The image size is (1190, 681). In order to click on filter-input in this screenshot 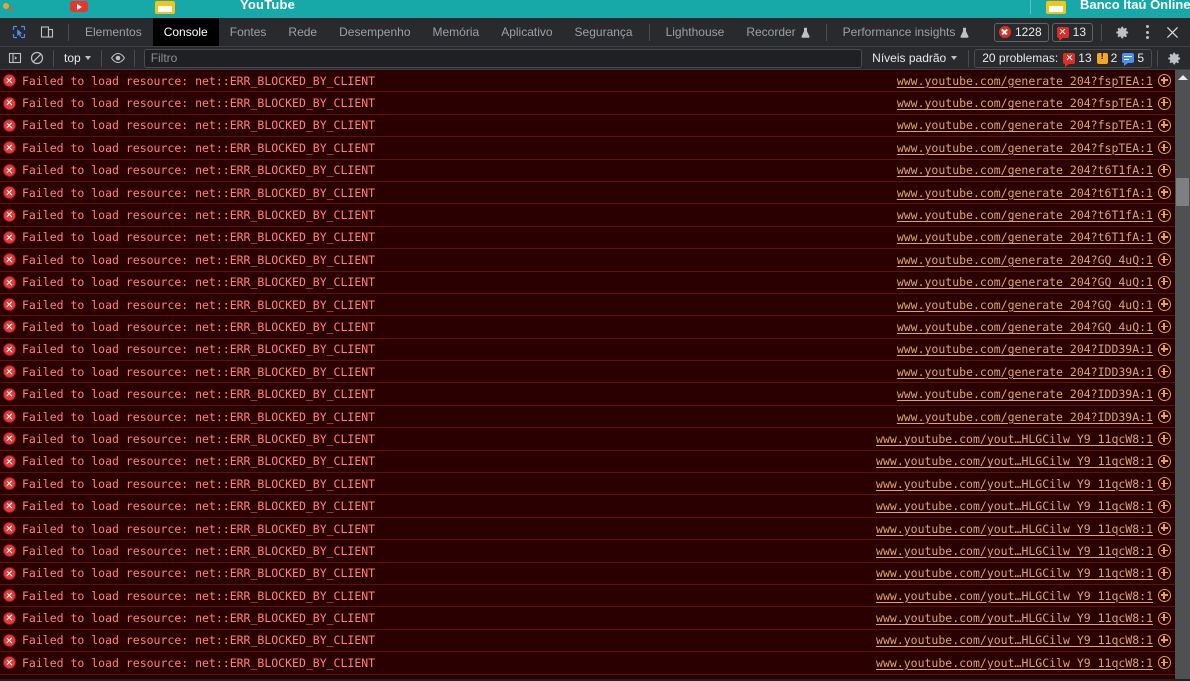, I will do `click(503, 58)`.